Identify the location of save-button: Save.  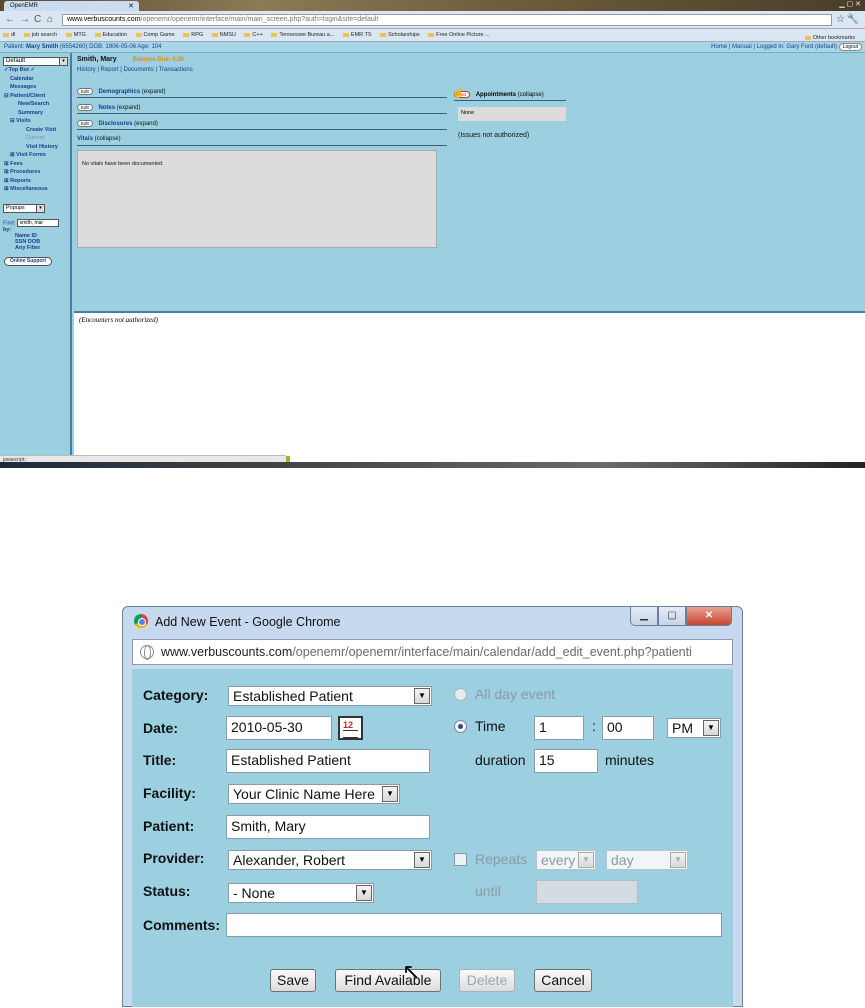
(293, 980).